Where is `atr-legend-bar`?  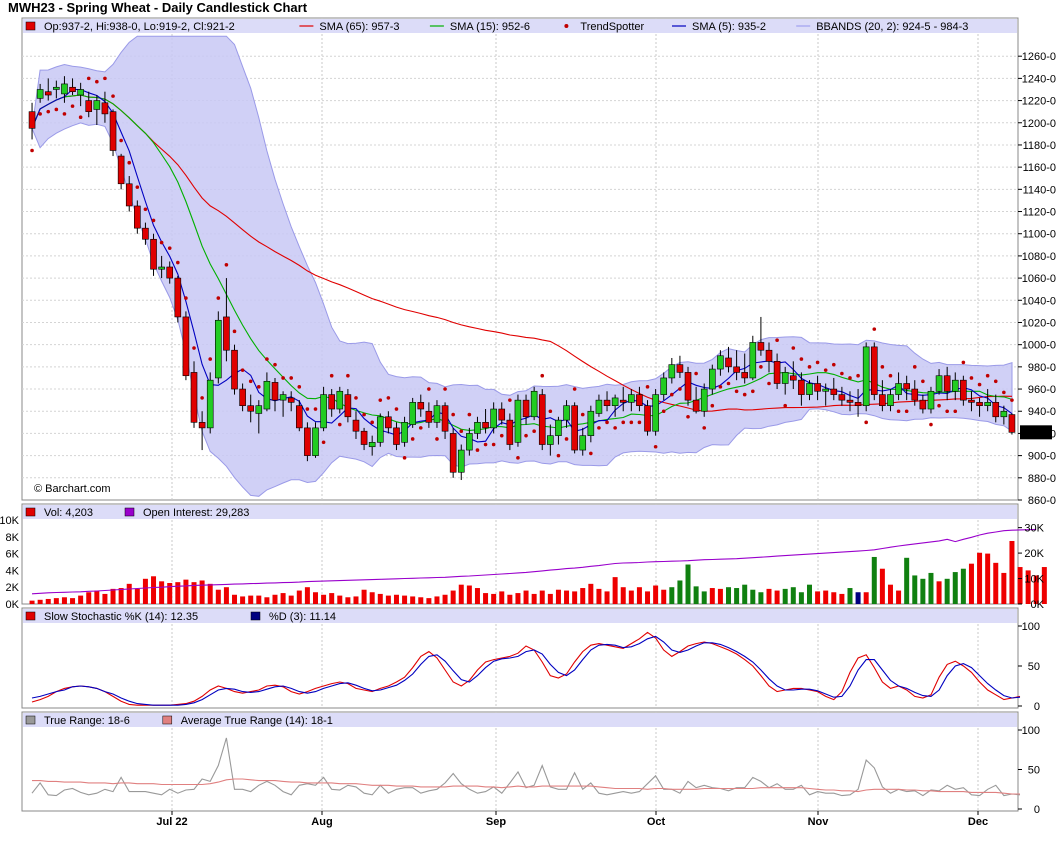
atr-legend-bar is located at coordinates (520, 720).